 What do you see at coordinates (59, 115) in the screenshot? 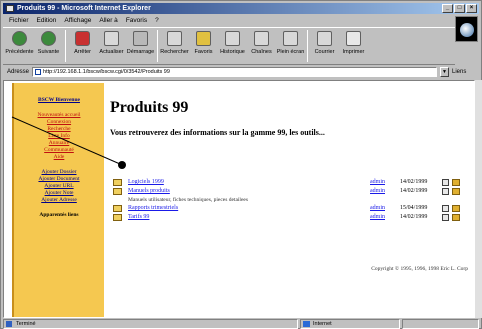
I see `sidebar-link: Nouveautés accueil` at bounding box center [59, 115].